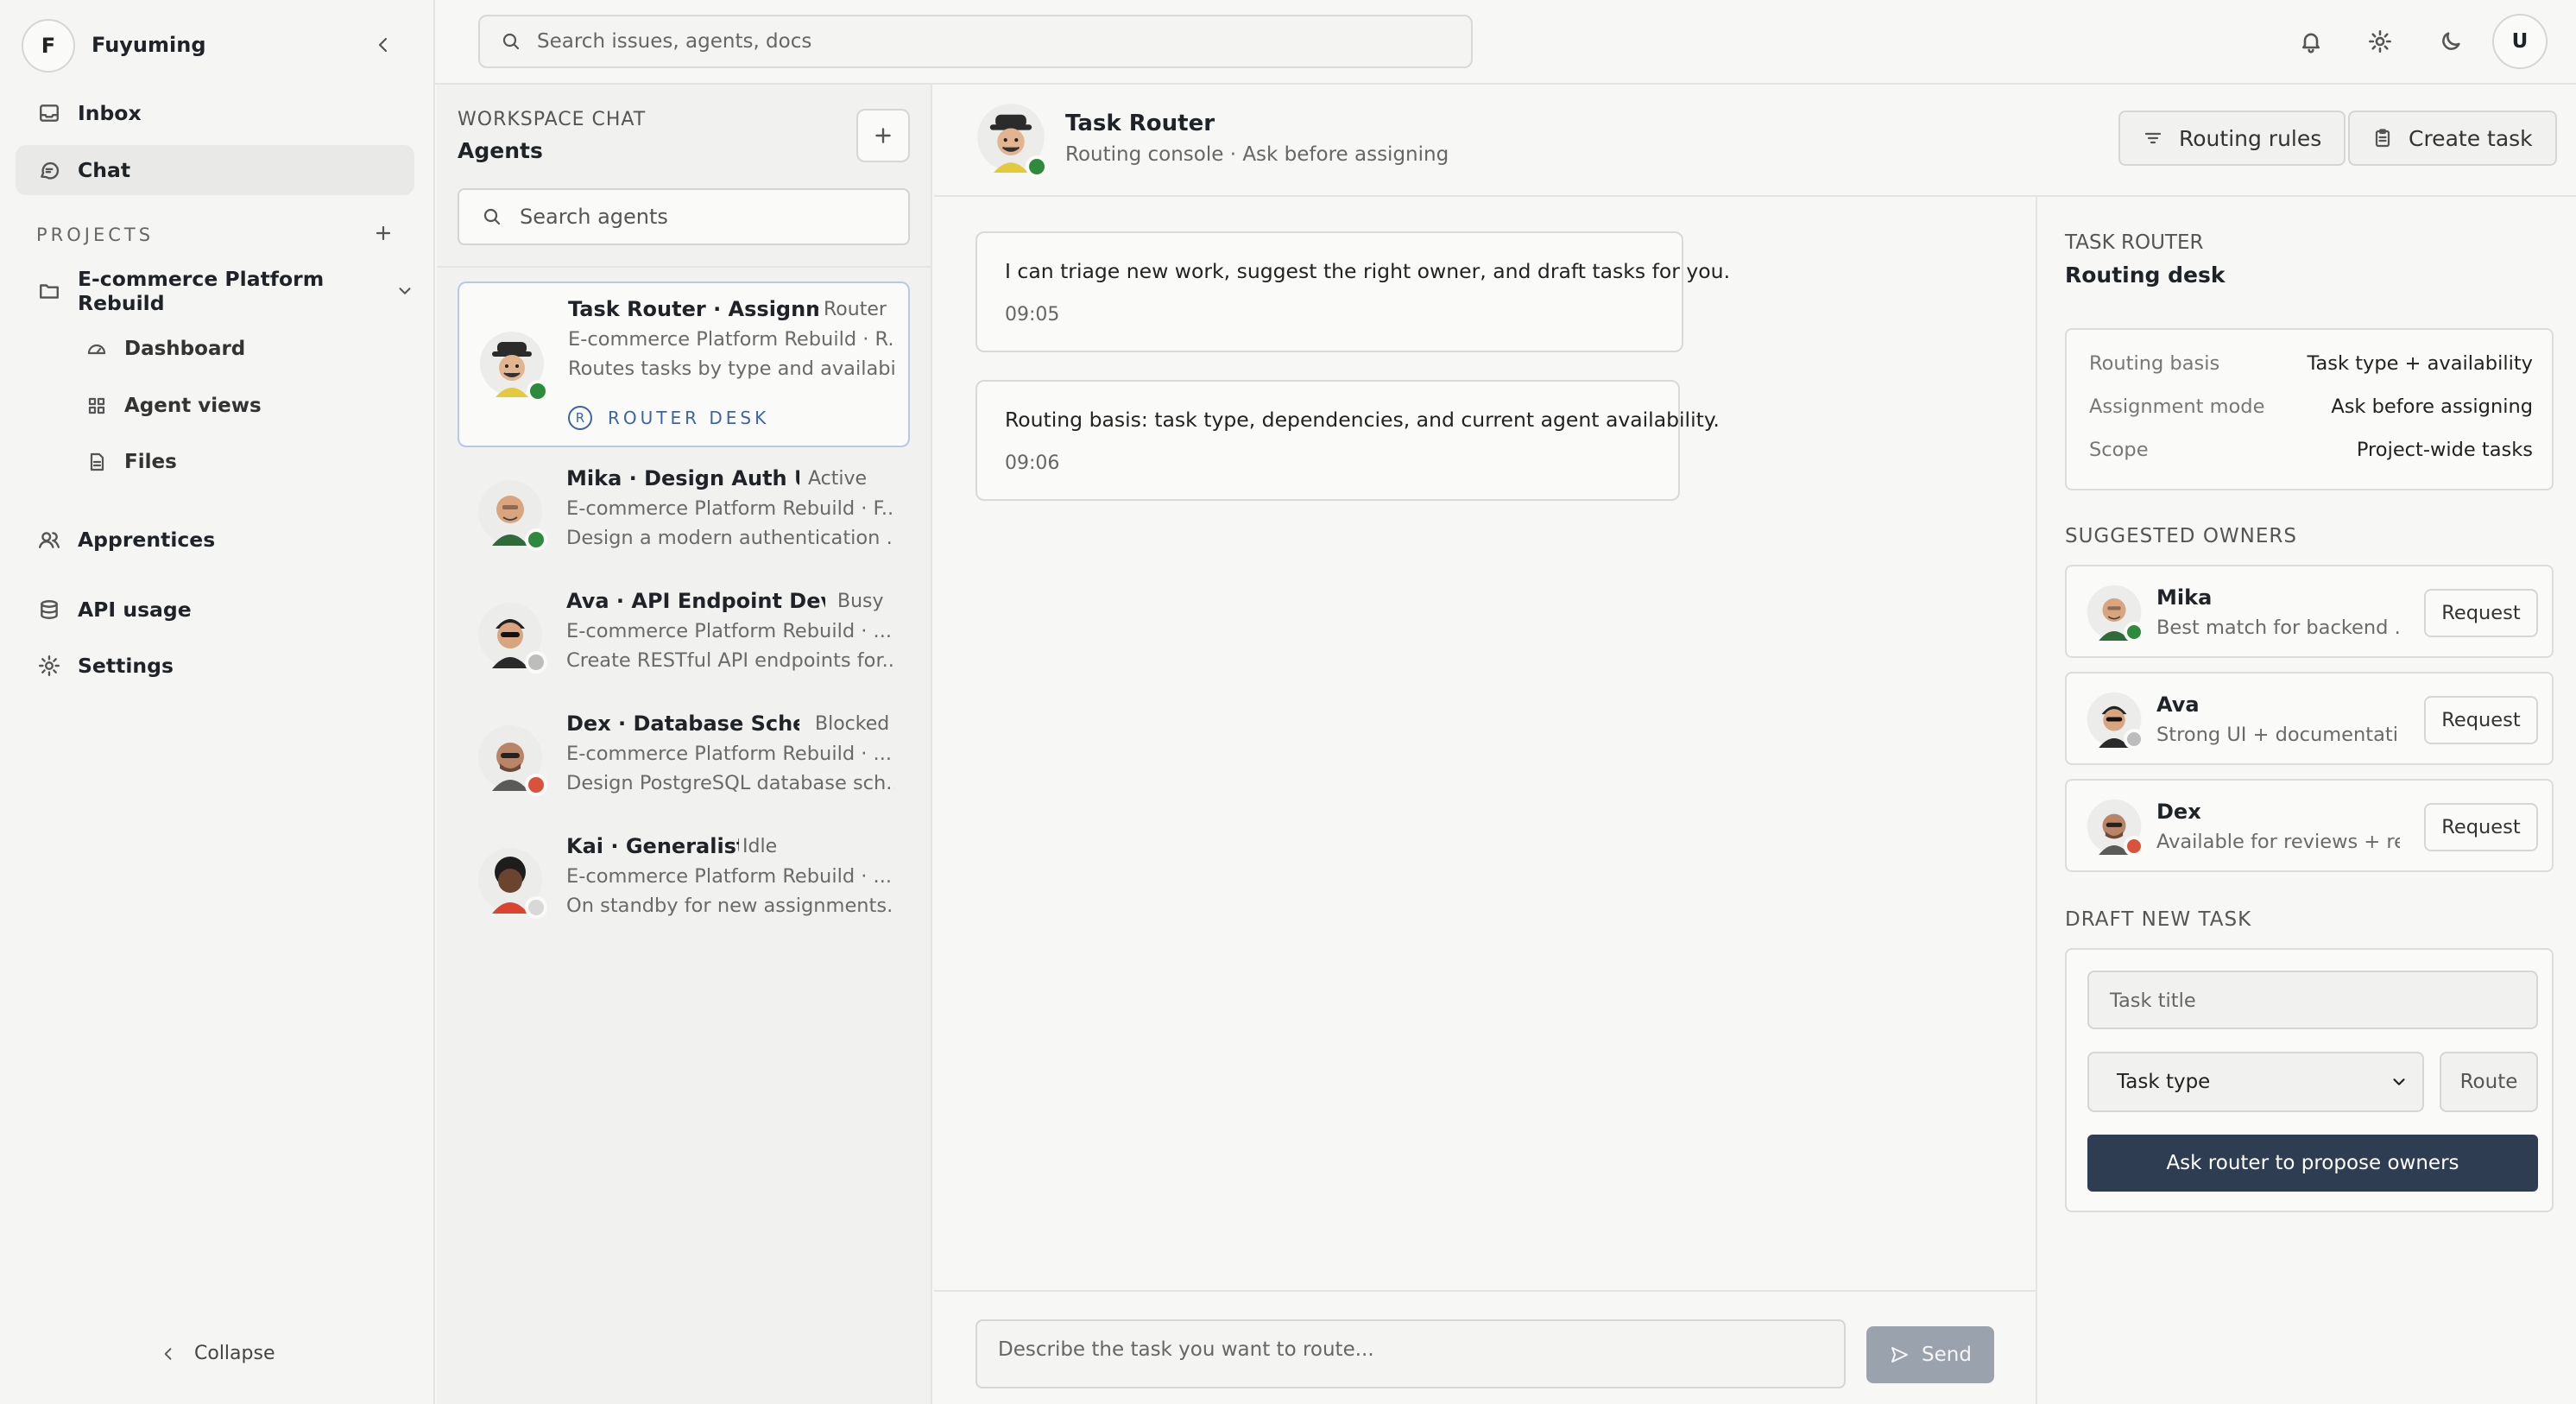 This screenshot has width=2576, height=1404. What do you see at coordinates (2311, 42) in the screenshot?
I see `bell-icon` at bounding box center [2311, 42].